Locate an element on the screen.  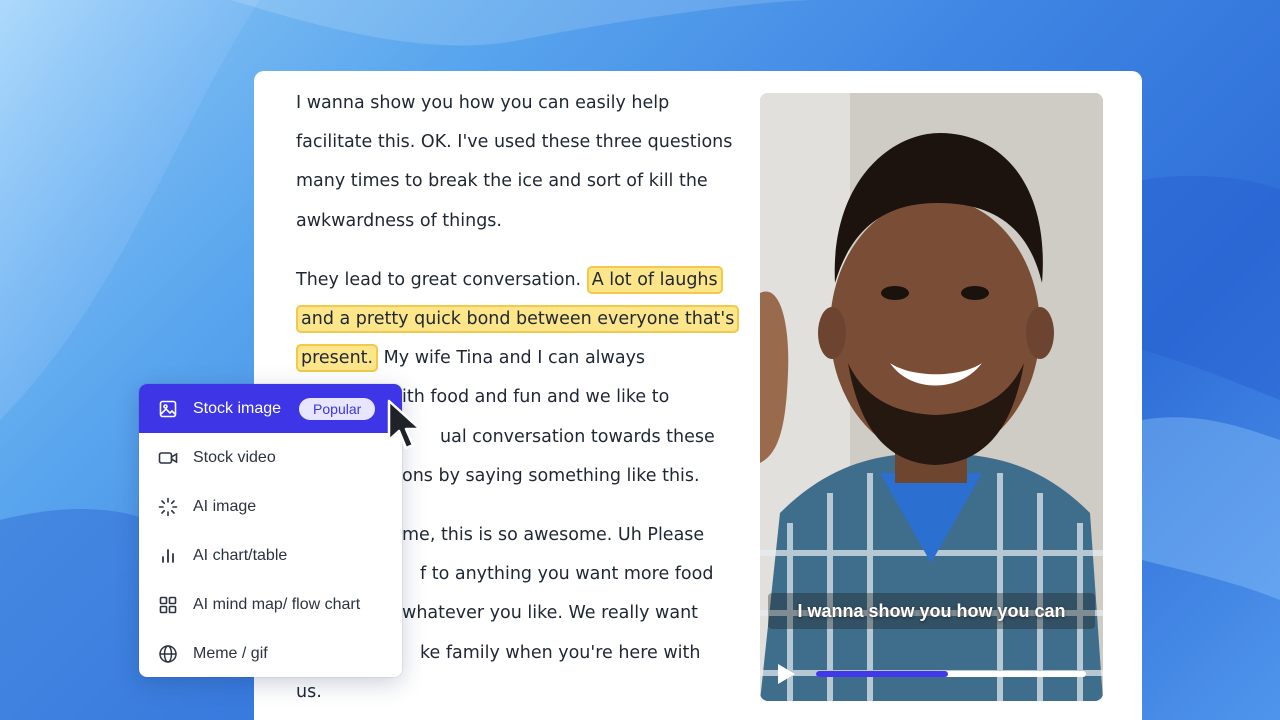
play-icon is located at coordinates (786, 674).